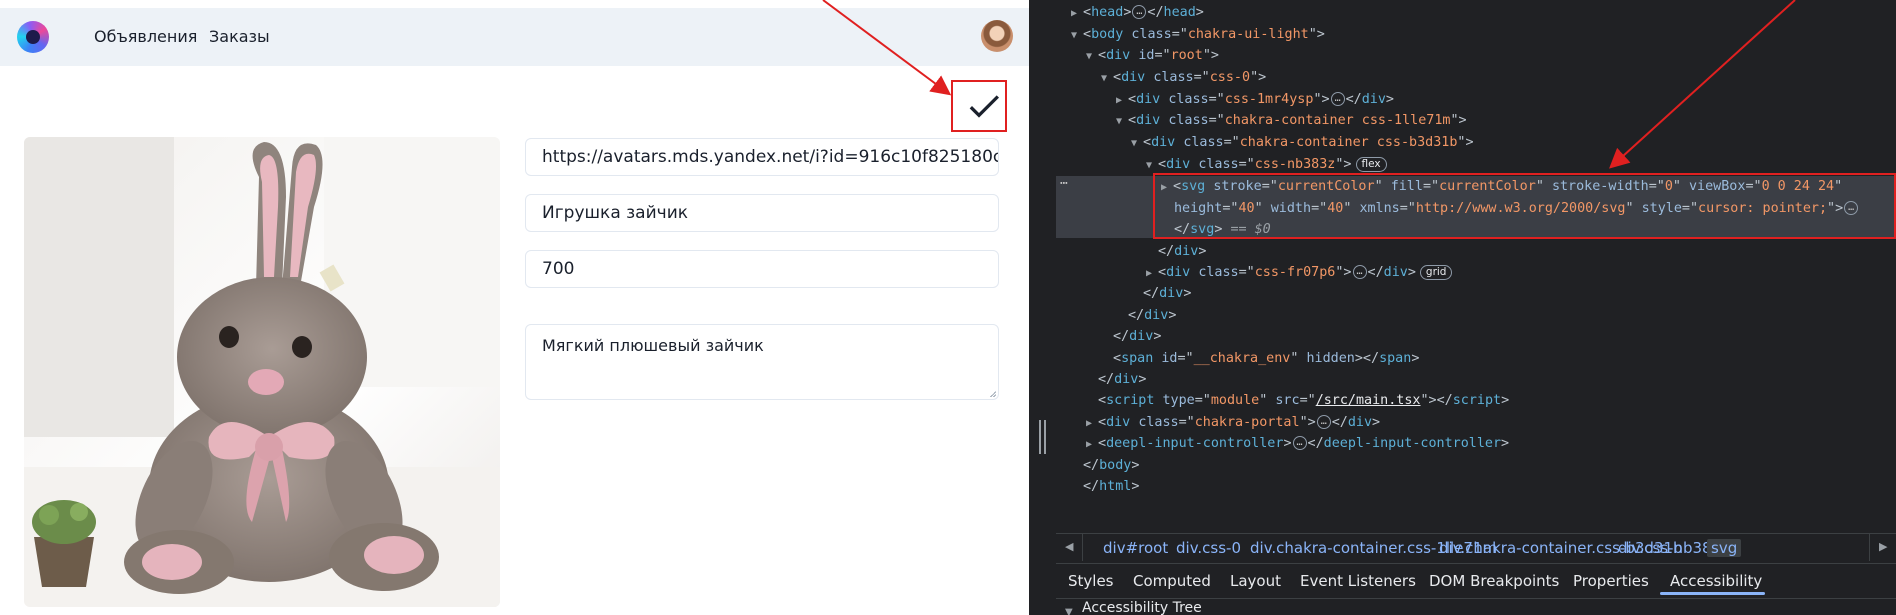  I want to click on accessibility-tree-header: ▼ Accessibility Tree, so click(1476, 606).